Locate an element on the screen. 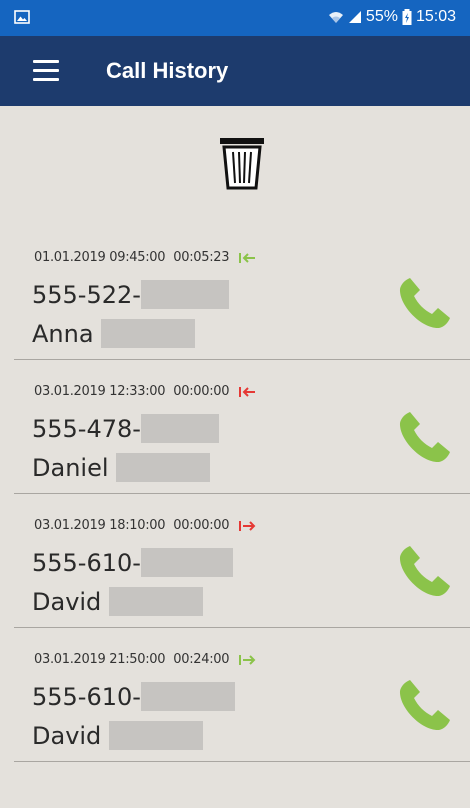 The image size is (470, 808). call-duration: 00:05:23 is located at coordinates (201, 257).